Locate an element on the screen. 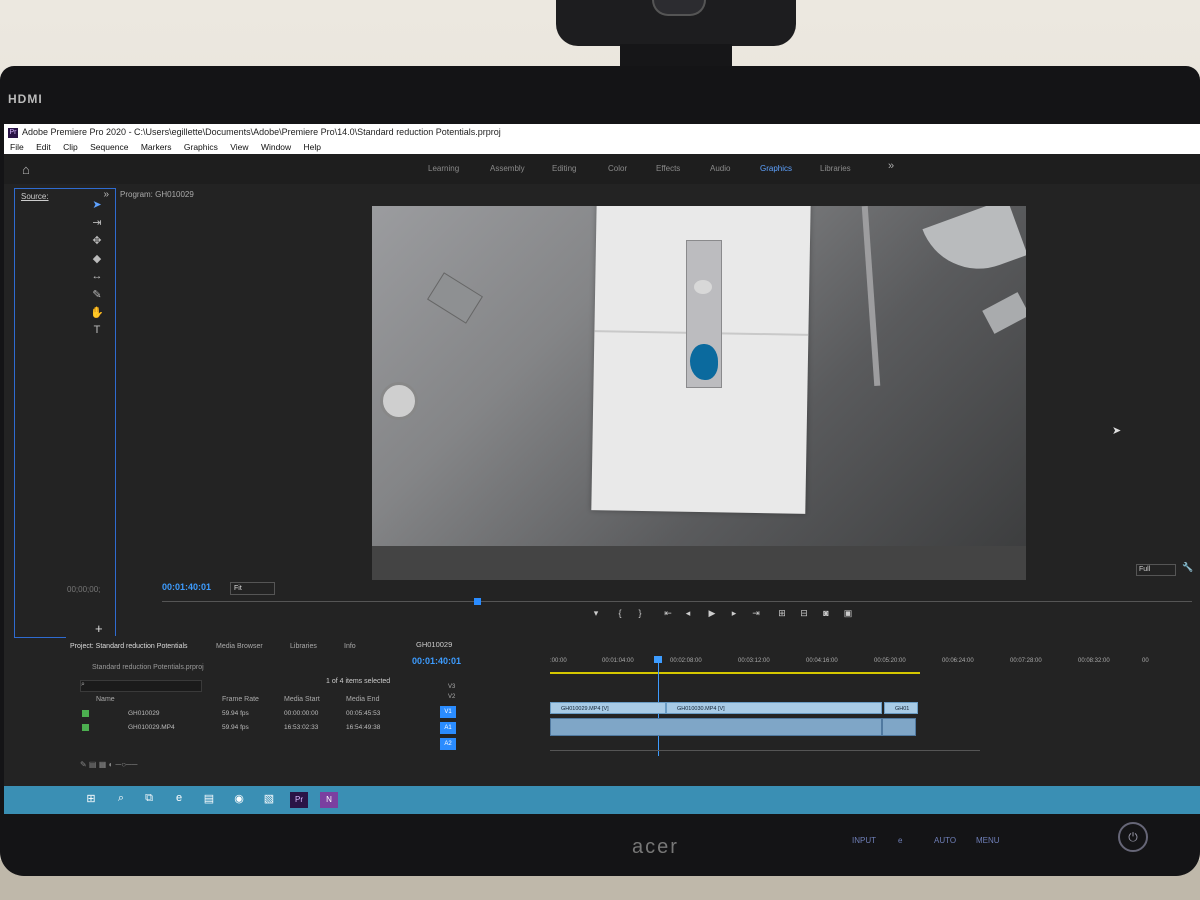  go-to-out-icon: ⇥ is located at coordinates (756, 613).